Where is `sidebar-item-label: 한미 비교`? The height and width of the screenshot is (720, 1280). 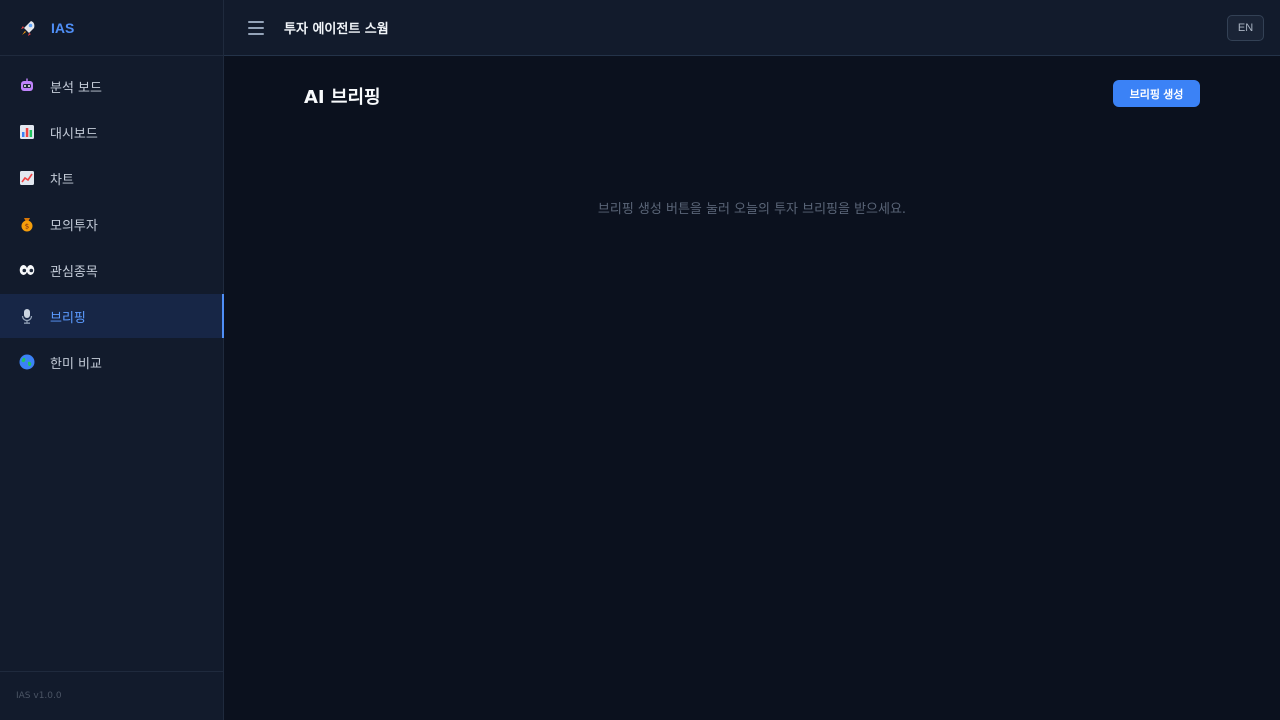 sidebar-item-label: 한미 비교 is located at coordinates (76, 364).